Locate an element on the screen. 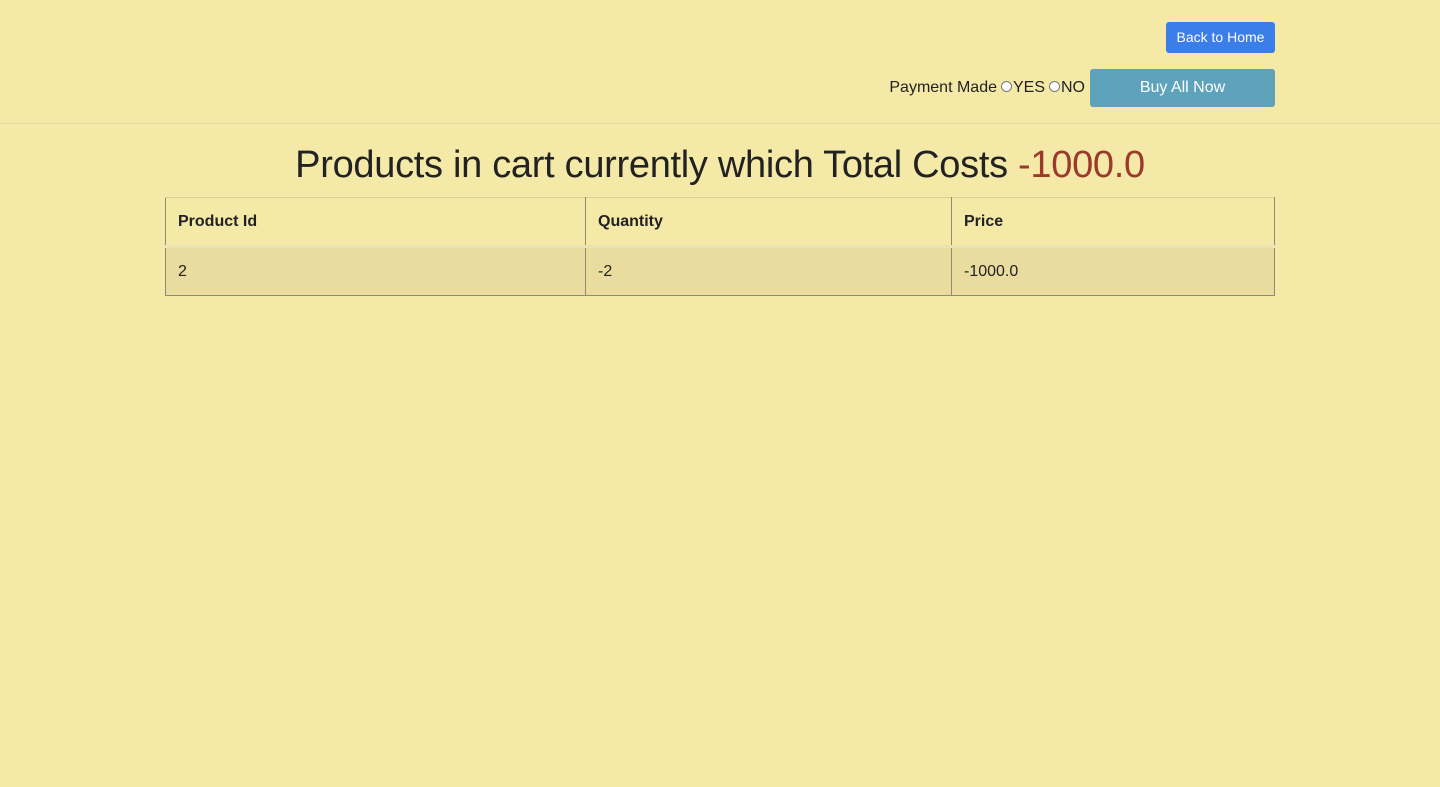 The image size is (1440, 787). column-header-quantity: Quantity is located at coordinates (768, 222).